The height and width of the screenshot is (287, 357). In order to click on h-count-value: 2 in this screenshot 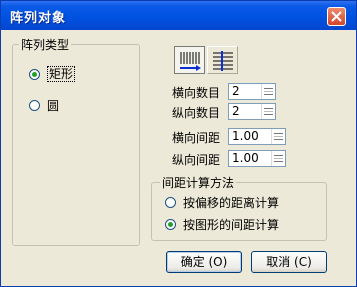, I will do `click(236, 91)`.